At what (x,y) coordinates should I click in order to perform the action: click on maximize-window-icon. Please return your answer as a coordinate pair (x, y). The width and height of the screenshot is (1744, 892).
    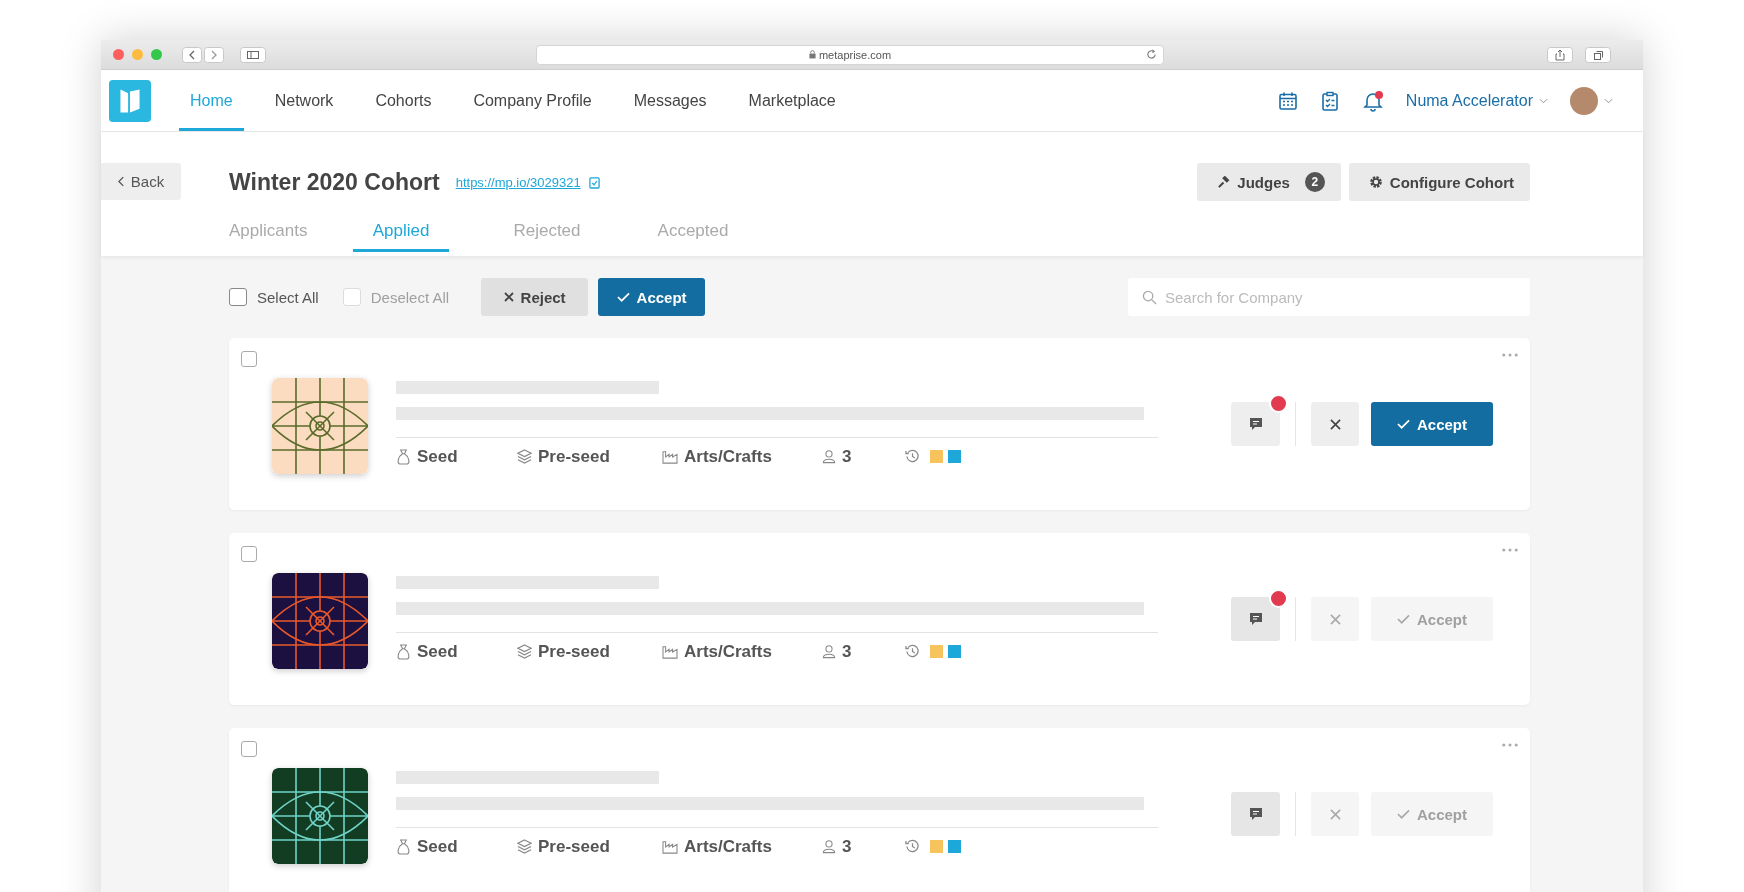
    Looking at the image, I should click on (156, 54).